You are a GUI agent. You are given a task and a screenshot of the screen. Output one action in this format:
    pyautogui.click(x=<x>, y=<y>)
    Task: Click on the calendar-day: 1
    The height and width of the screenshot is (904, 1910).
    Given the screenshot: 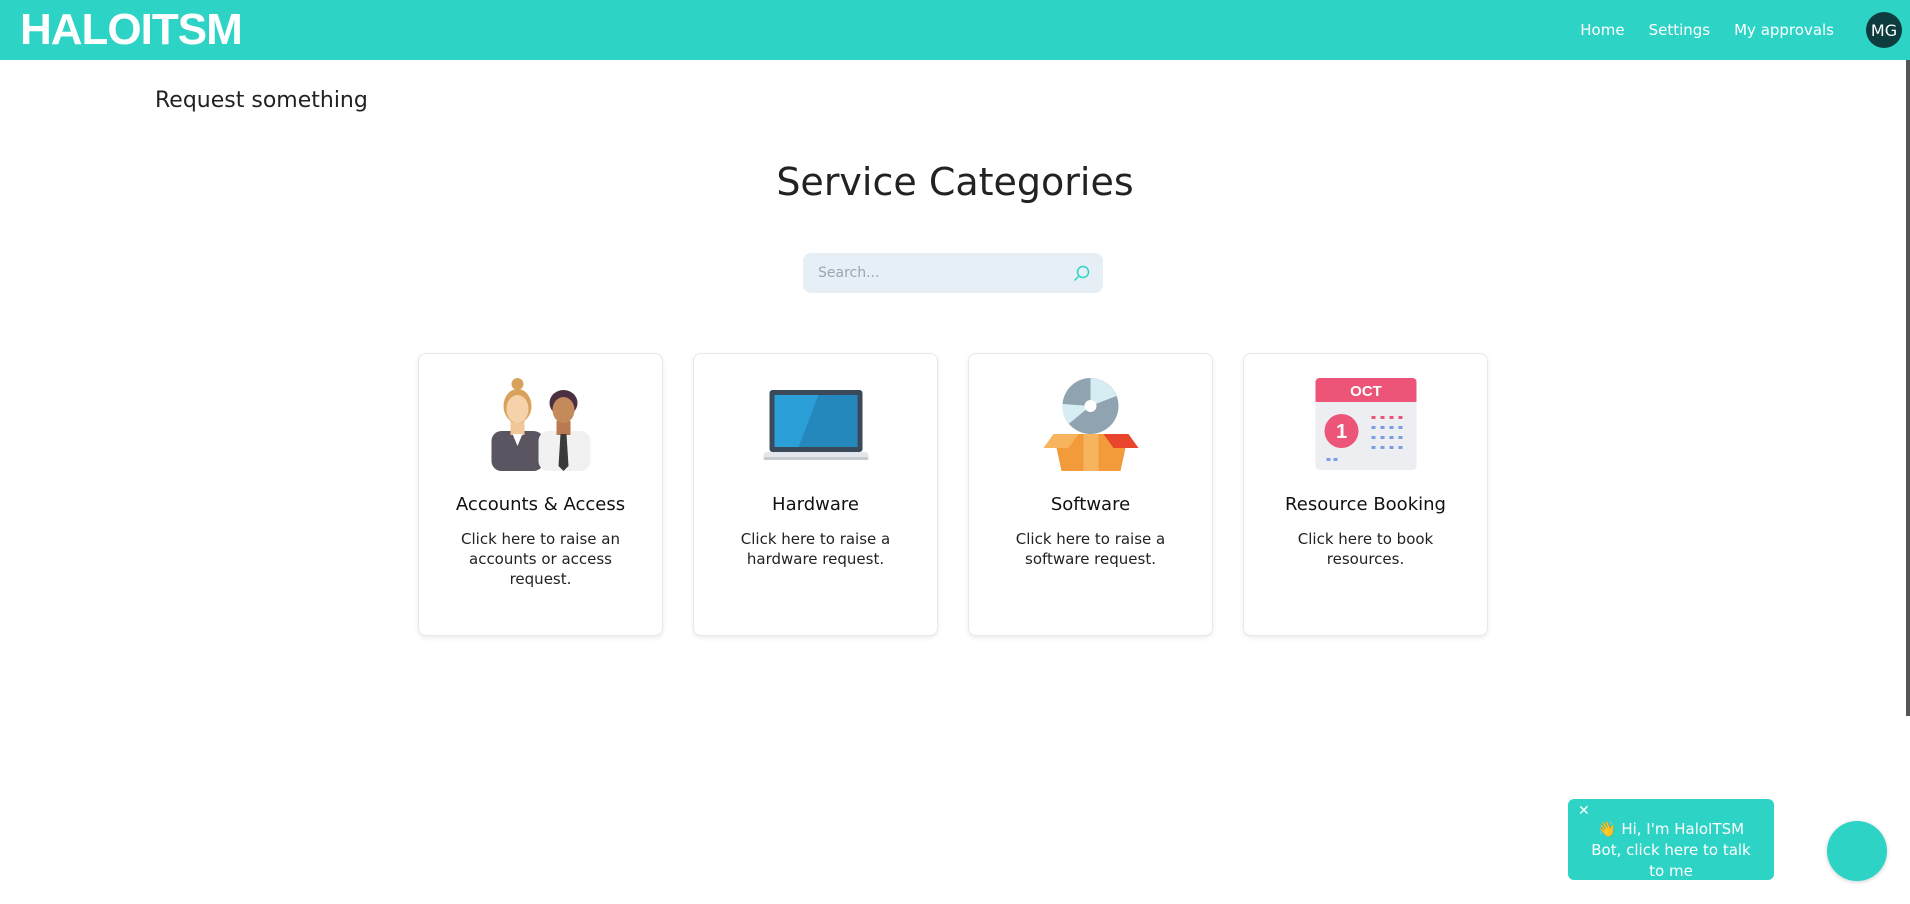 What is the action you would take?
    pyautogui.click(x=1340, y=432)
    